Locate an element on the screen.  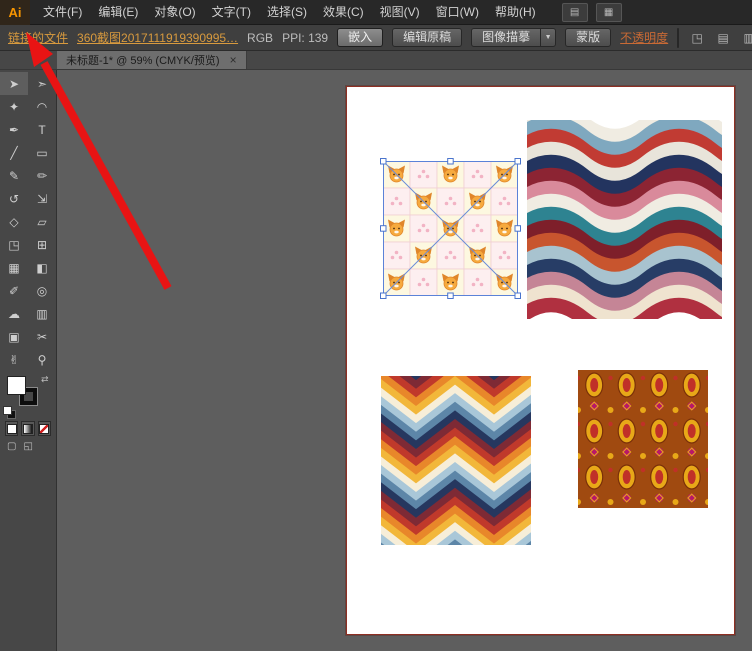
menu-object: 对象(O) is located at coordinates (174, 12).